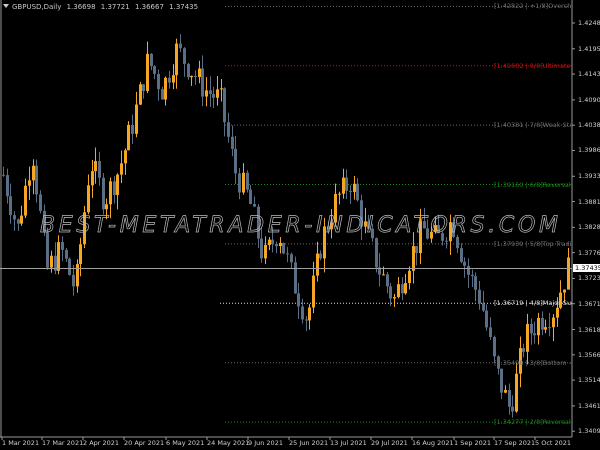  Describe the element at coordinates (589, 278) in the screenshot. I see `price-tick-label: 1.37230` at that location.